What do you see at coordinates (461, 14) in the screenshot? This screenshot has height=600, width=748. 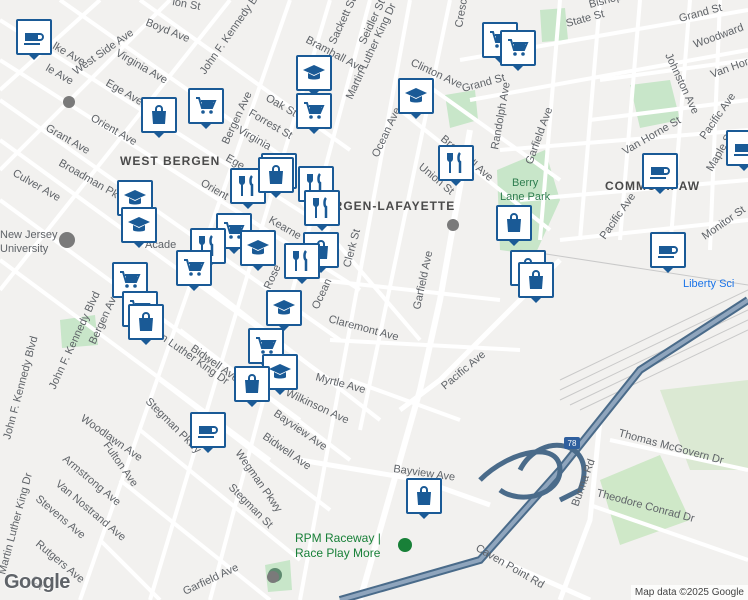 I see `street-label: Cresc` at bounding box center [461, 14].